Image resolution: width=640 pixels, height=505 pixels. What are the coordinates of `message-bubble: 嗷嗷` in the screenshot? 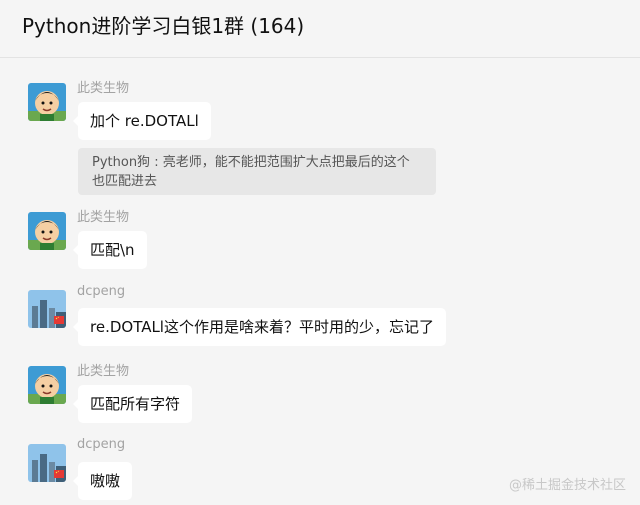 It's located at (102, 481).